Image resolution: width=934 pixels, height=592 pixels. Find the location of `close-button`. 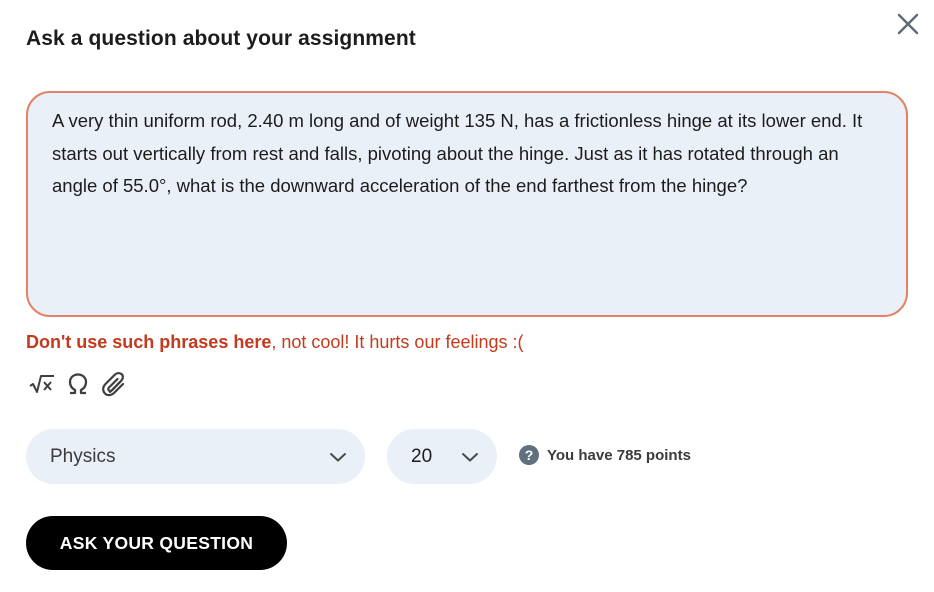

close-button is located at coordinates (908, 24).